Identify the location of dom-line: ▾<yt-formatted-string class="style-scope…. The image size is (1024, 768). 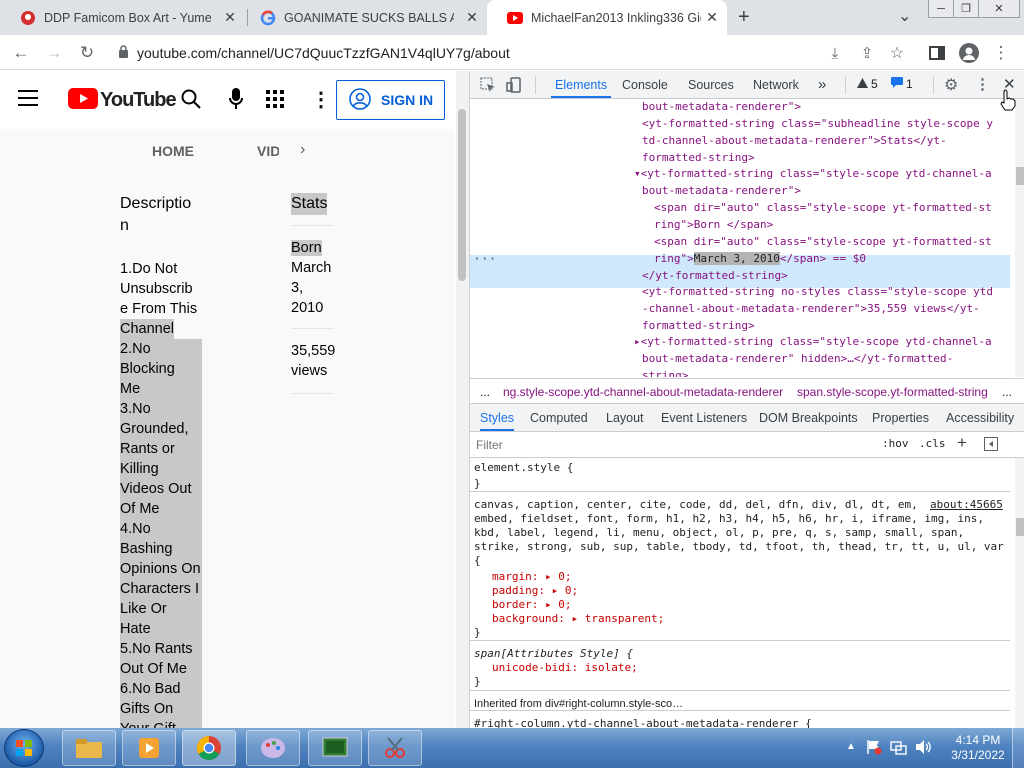
(813, 174).